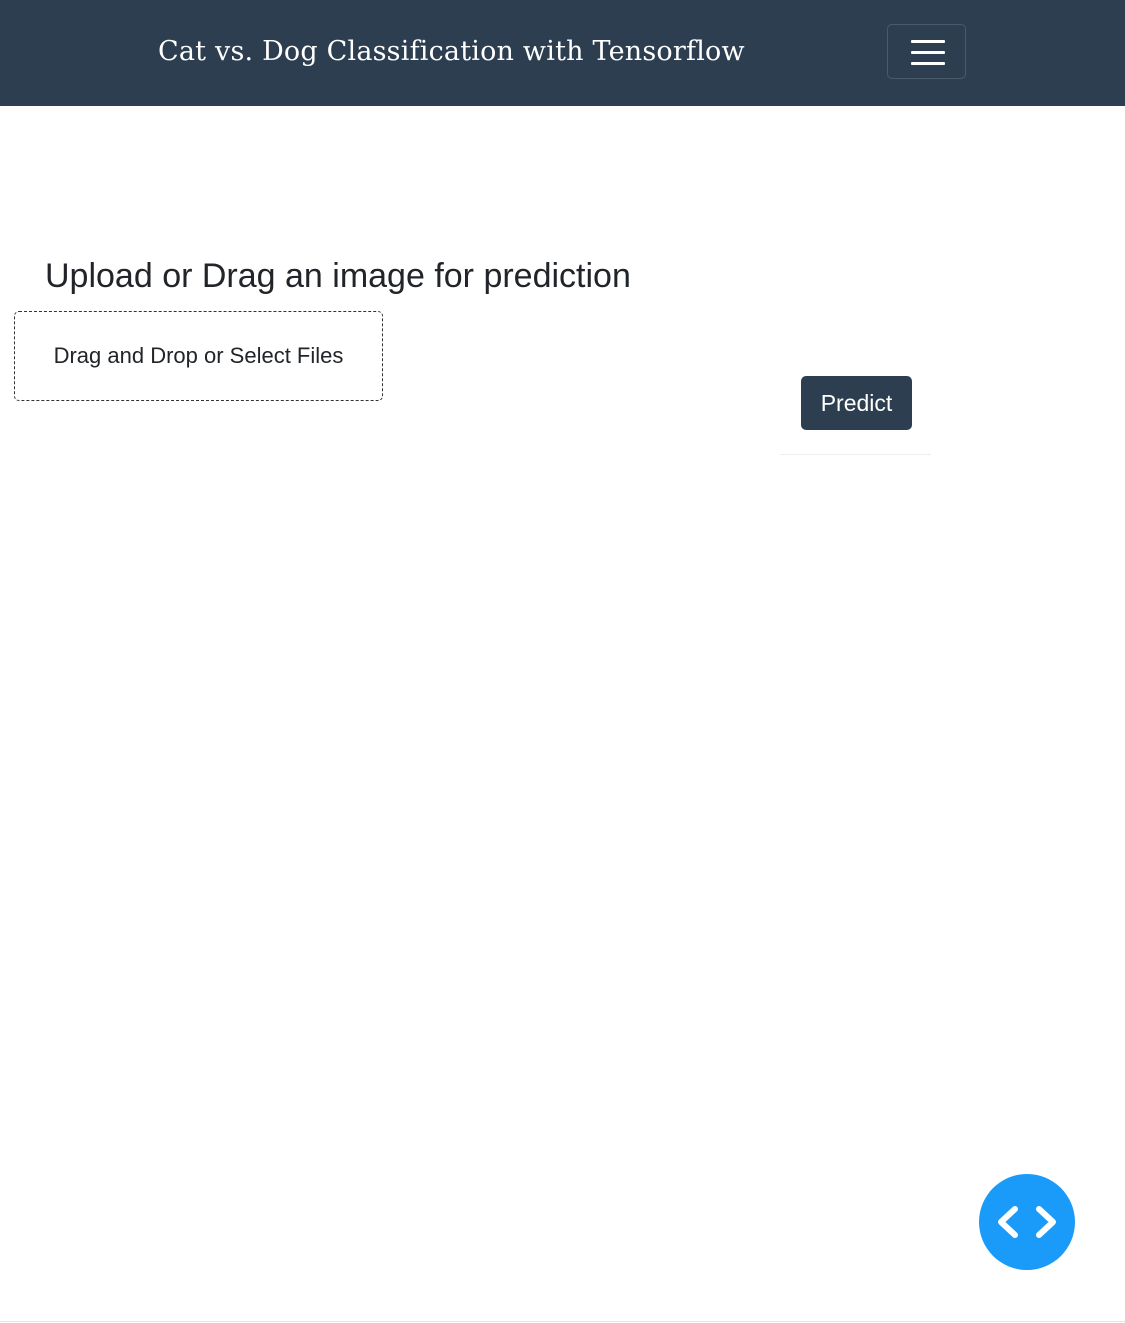 The image size is (1125, 1323). I want to click on page-bottom-divider, so click(562, 1321).